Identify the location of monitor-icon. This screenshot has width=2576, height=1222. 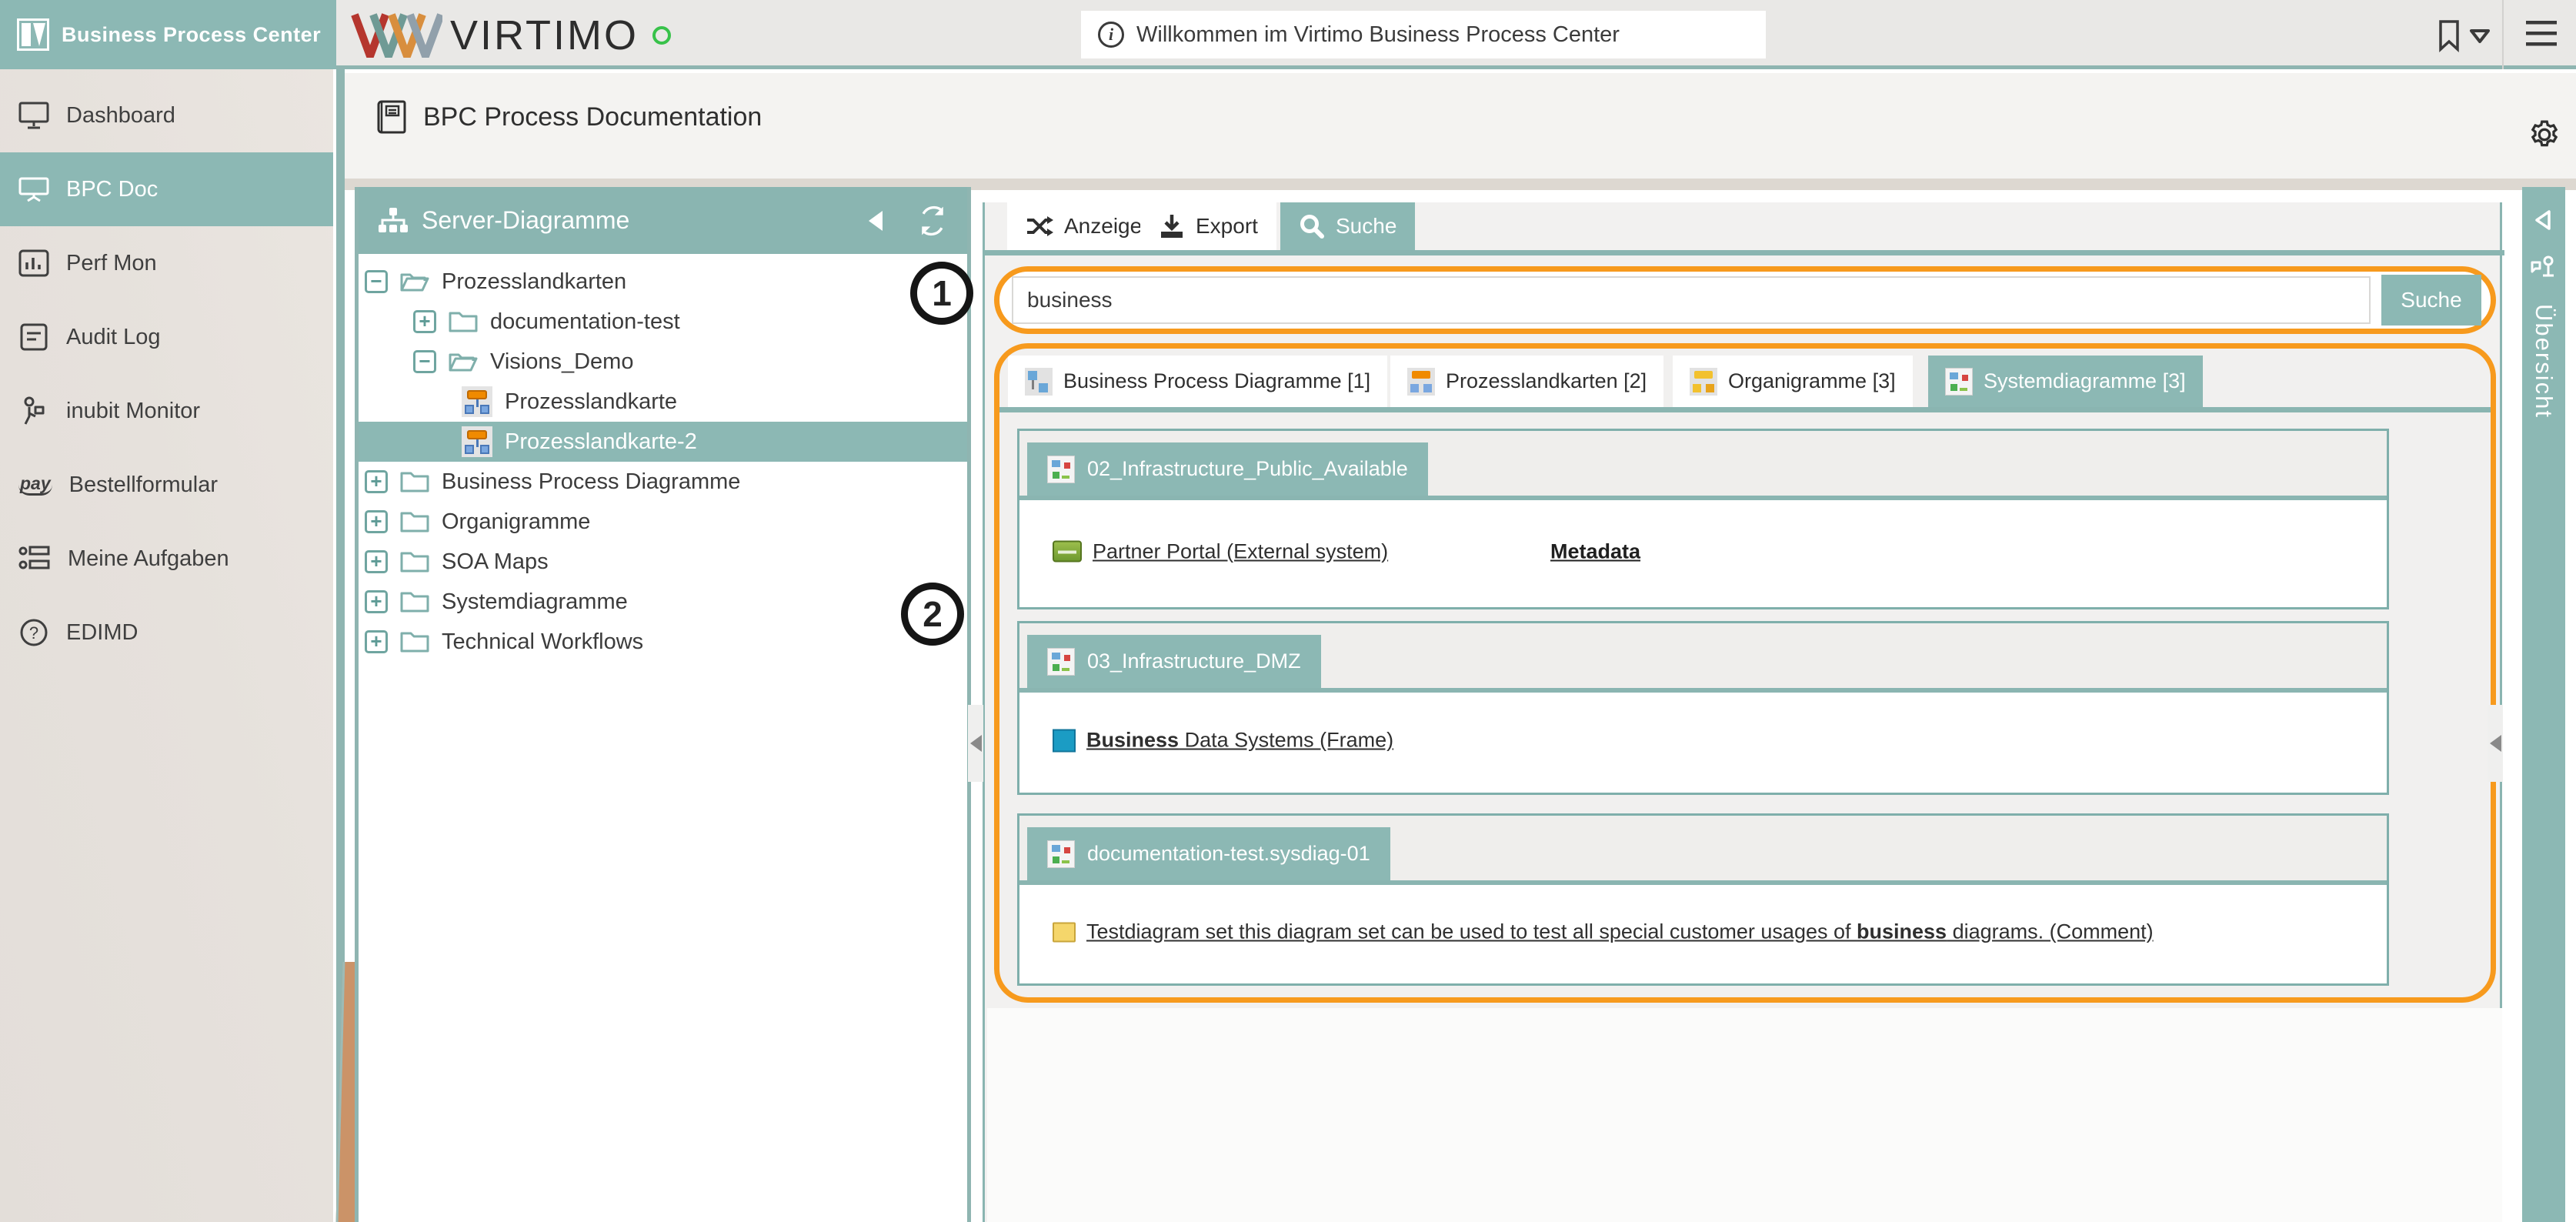
(33, 115).